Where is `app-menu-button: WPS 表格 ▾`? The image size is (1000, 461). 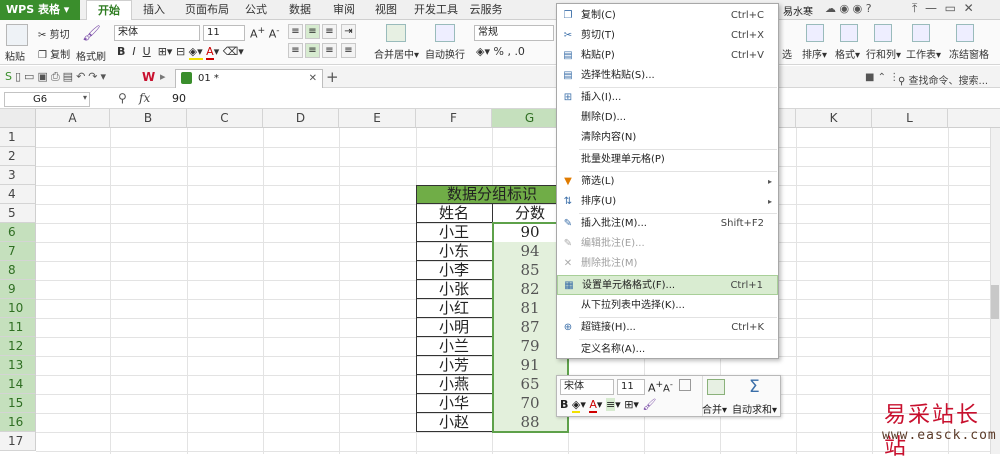 app-menu-button: WPS 表格 ▾ is located at coordinates (40, 10).